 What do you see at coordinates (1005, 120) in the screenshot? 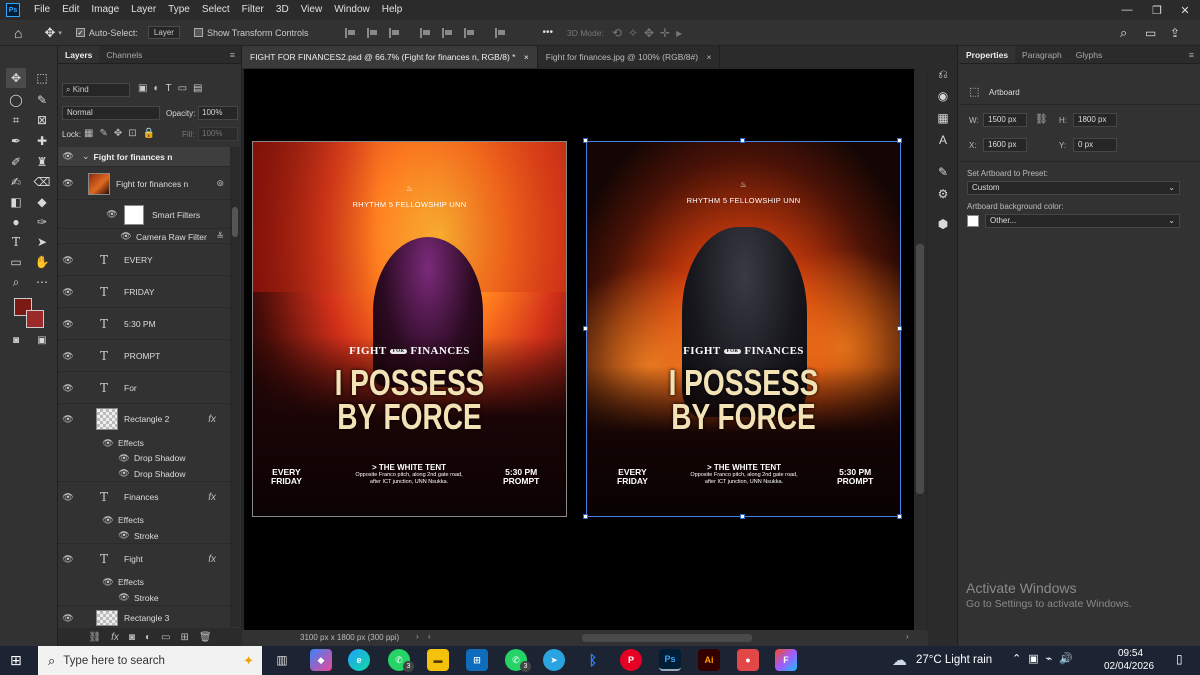
I see `width-field: 1500 px` at bounding box center [1005, 120].